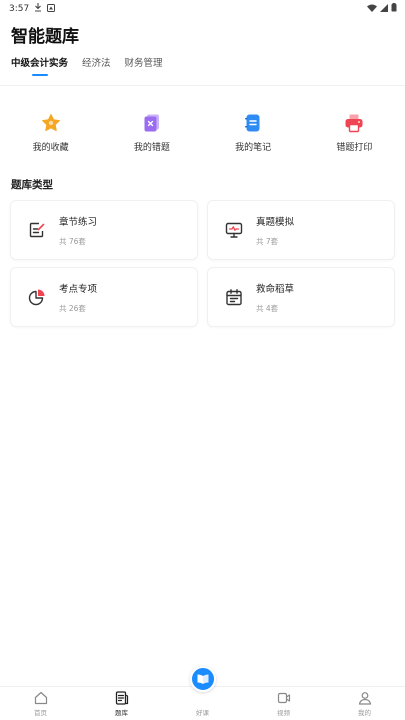  I want to click on subject-tabs: 中级会计实务 经济法 财务管理, so click(202, 66).